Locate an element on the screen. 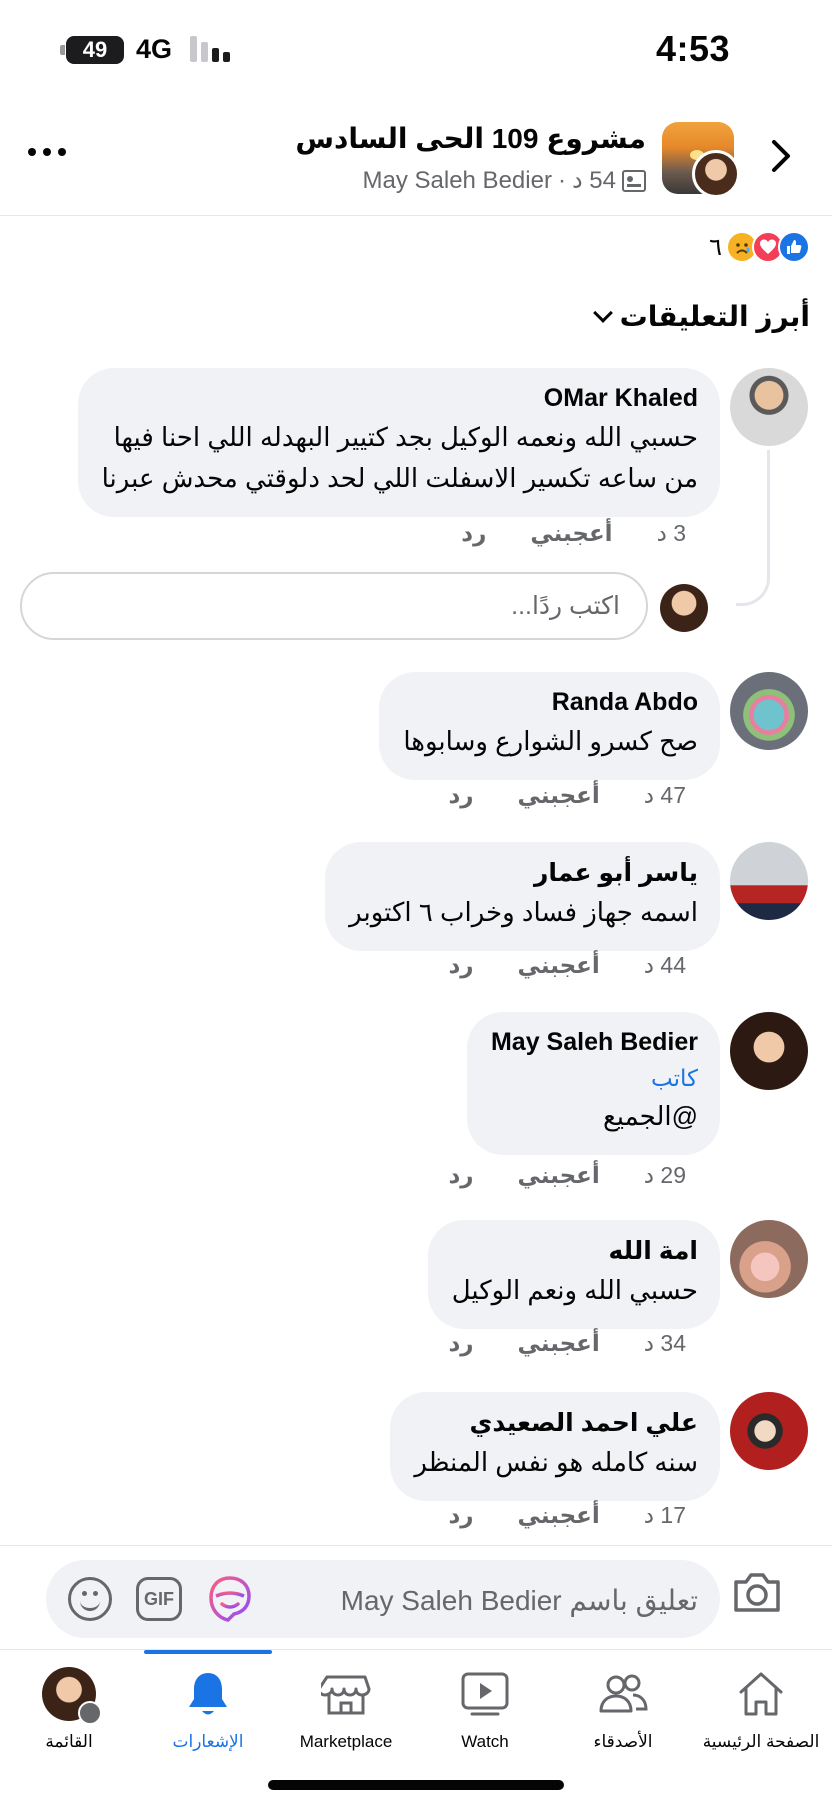 This screenshot has height=1800, width=832. signal-icon is located at coordinates (214, 49).